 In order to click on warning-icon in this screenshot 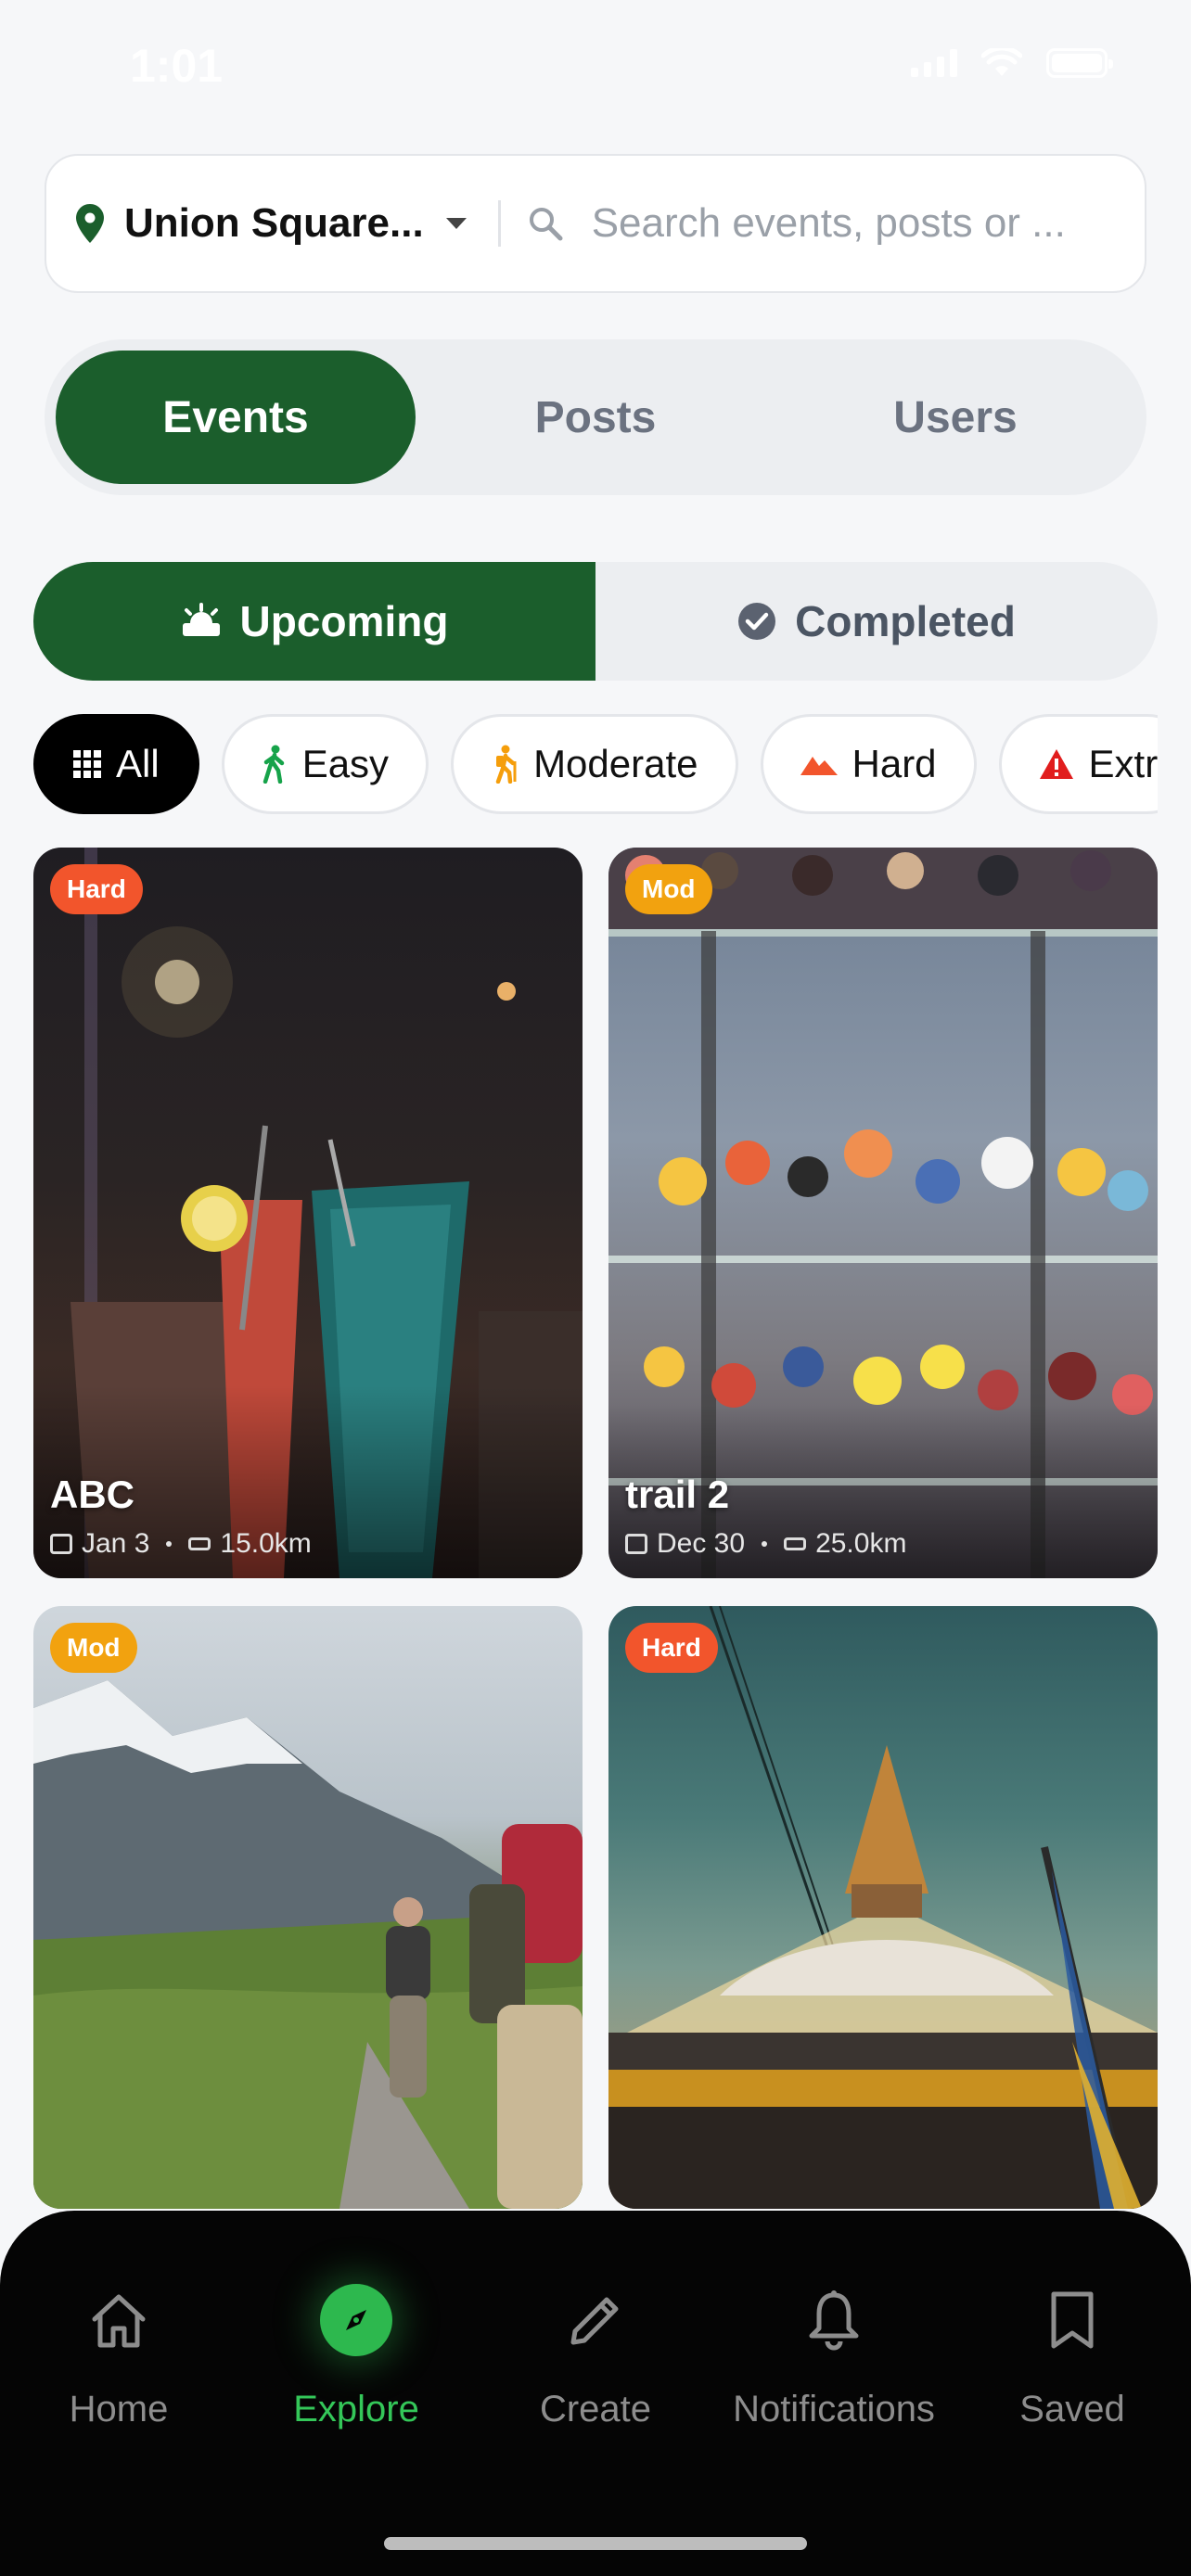, I will do `click(1056, 764)`.